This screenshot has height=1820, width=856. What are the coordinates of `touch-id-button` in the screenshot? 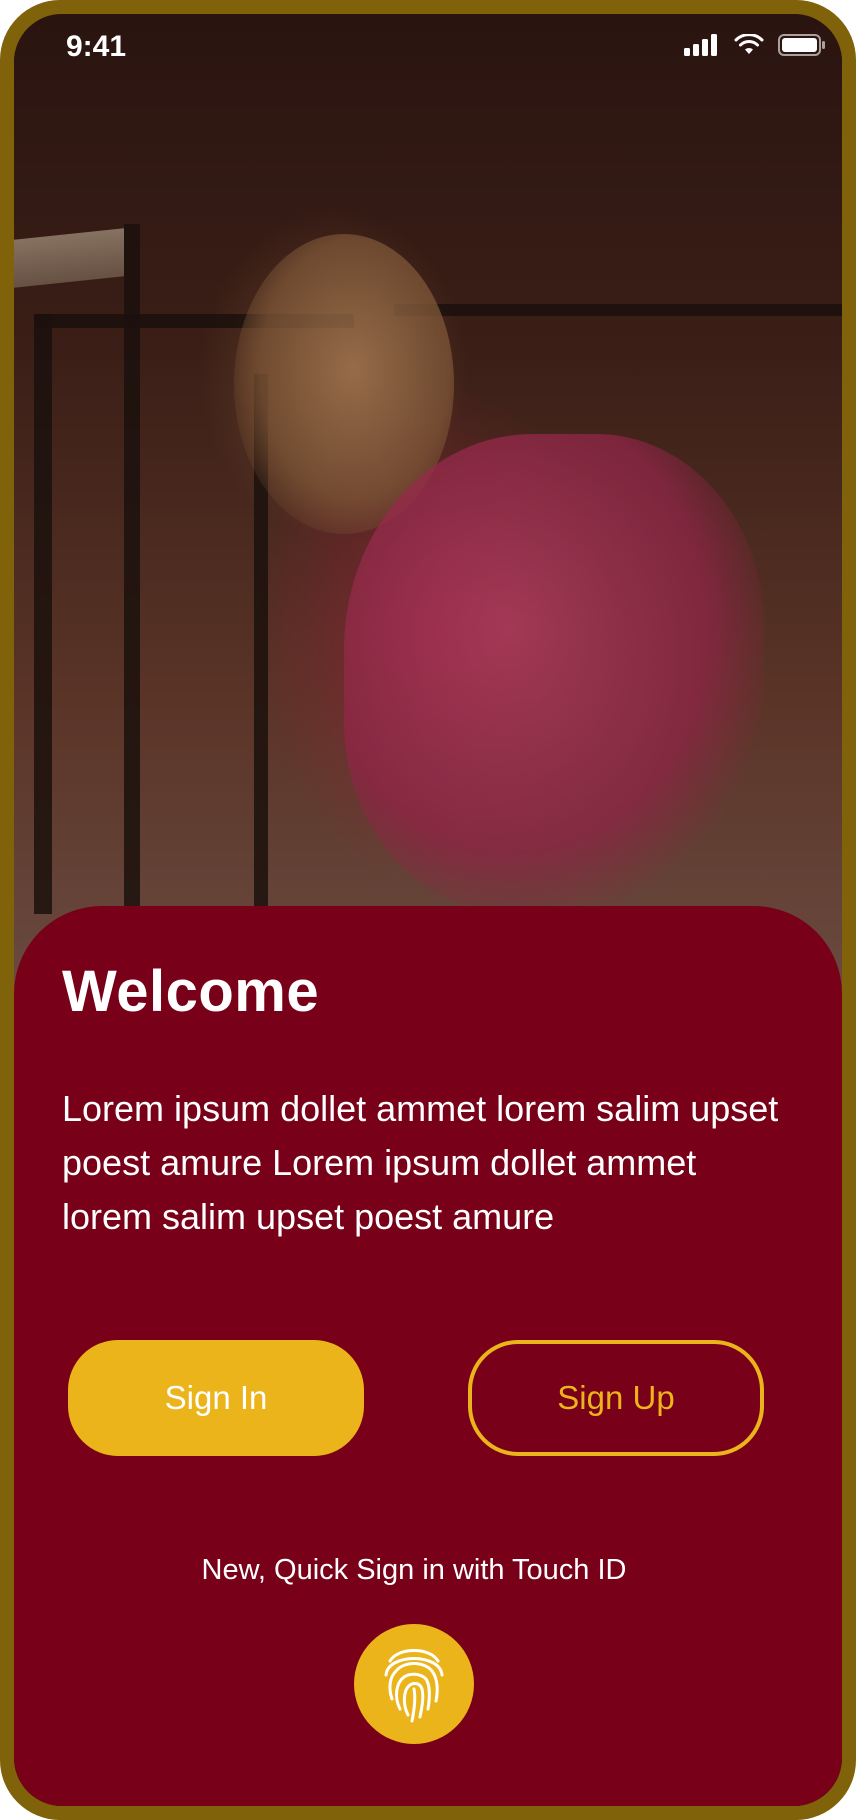 It's located at (414, 1684).